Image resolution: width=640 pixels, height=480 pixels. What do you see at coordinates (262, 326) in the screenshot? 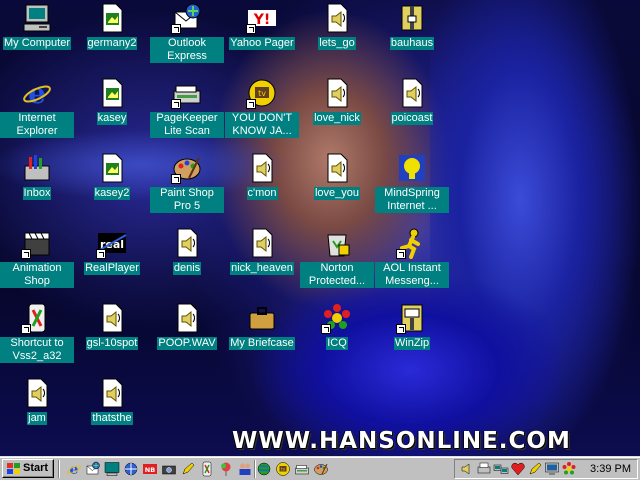
I see `desktop-icon-my-briefcase: My Briefcase` at bounding box center [262, 326].